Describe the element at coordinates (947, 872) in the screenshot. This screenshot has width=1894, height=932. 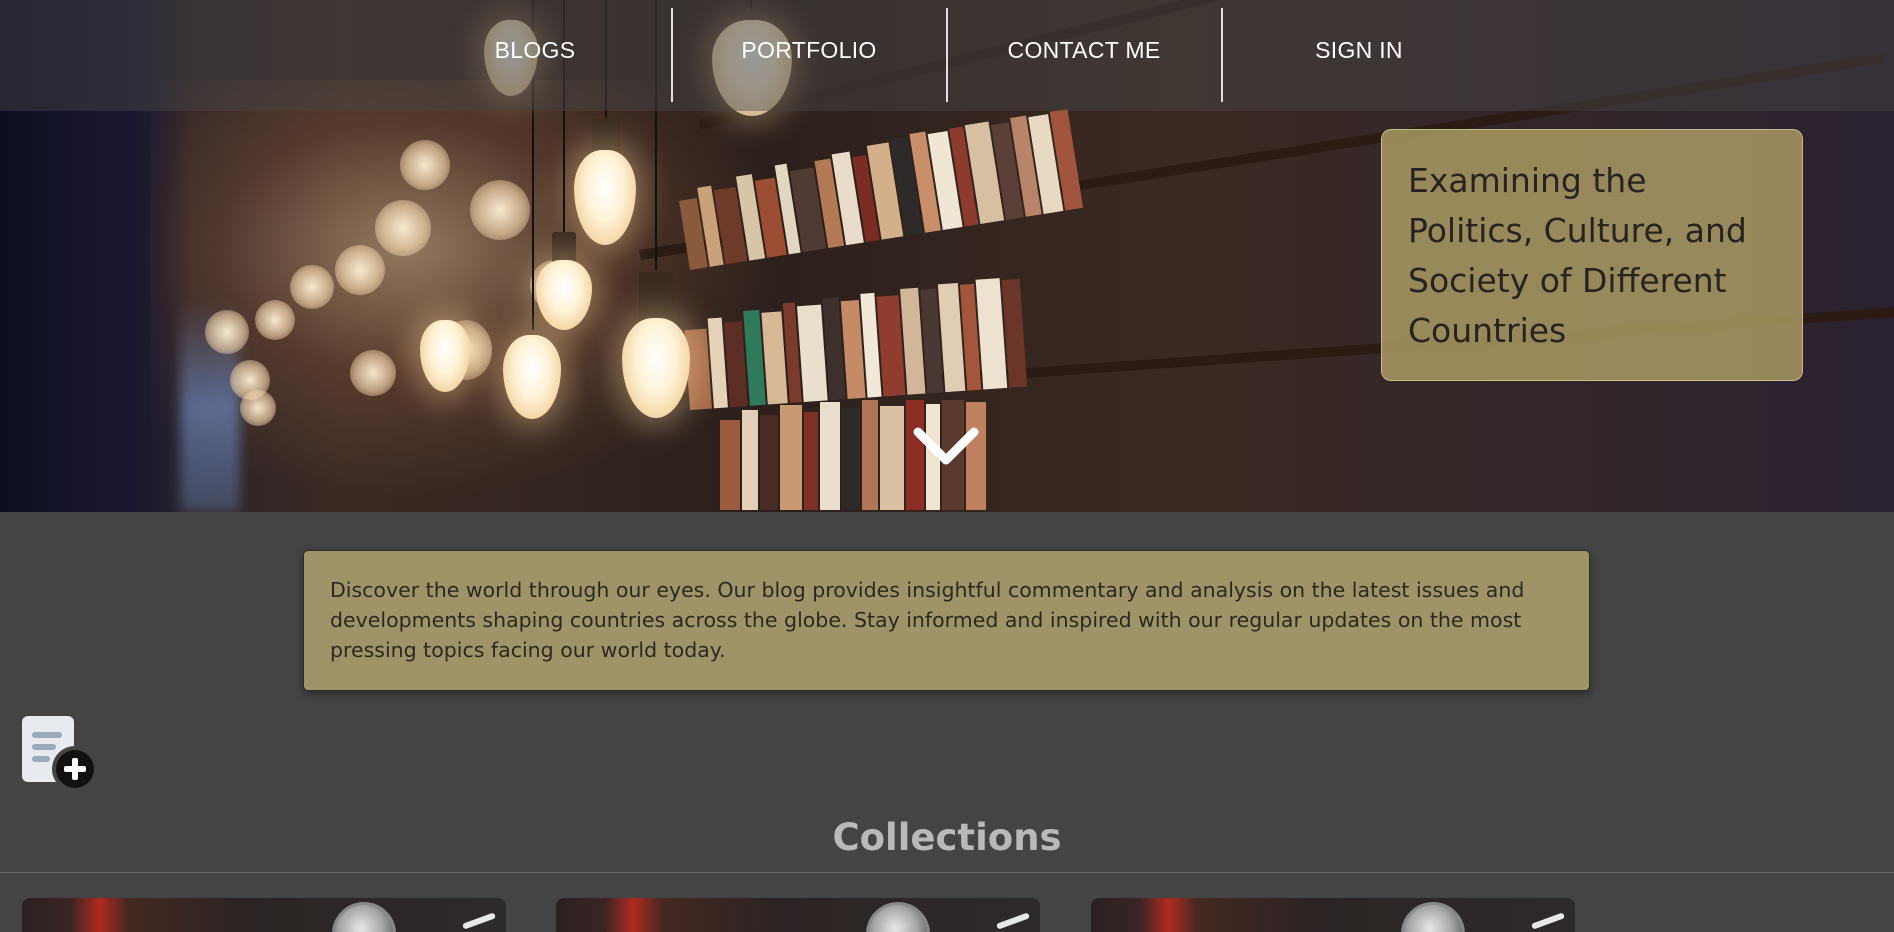
I see `collections-divider` at that location.